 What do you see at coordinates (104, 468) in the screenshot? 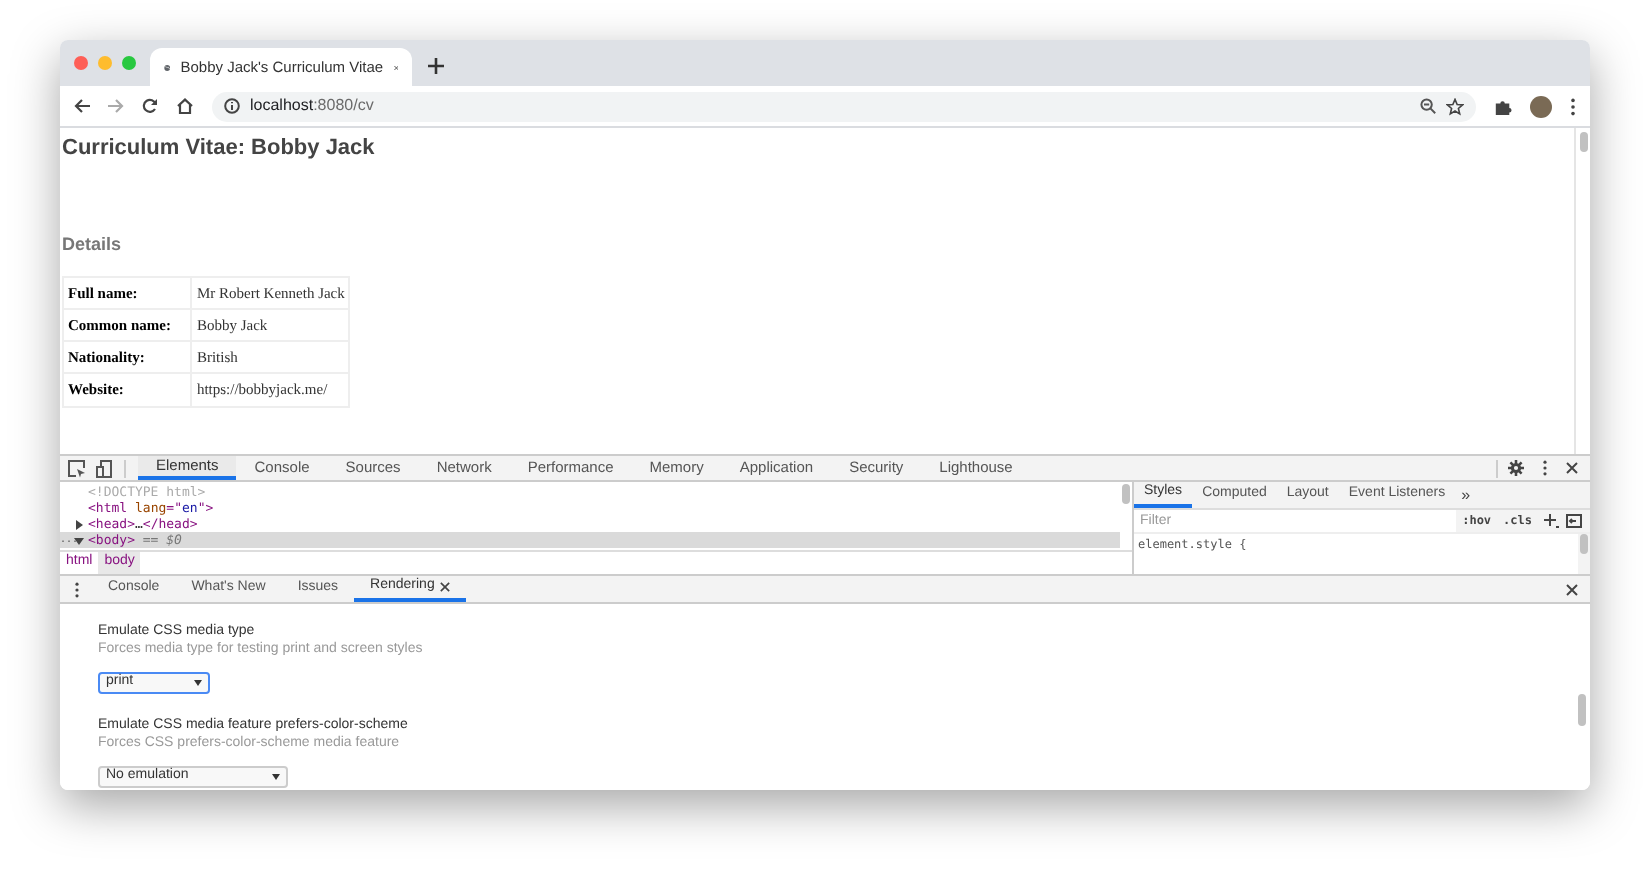
I see `device-toolbar-icon` at bounding box center [104, 468].